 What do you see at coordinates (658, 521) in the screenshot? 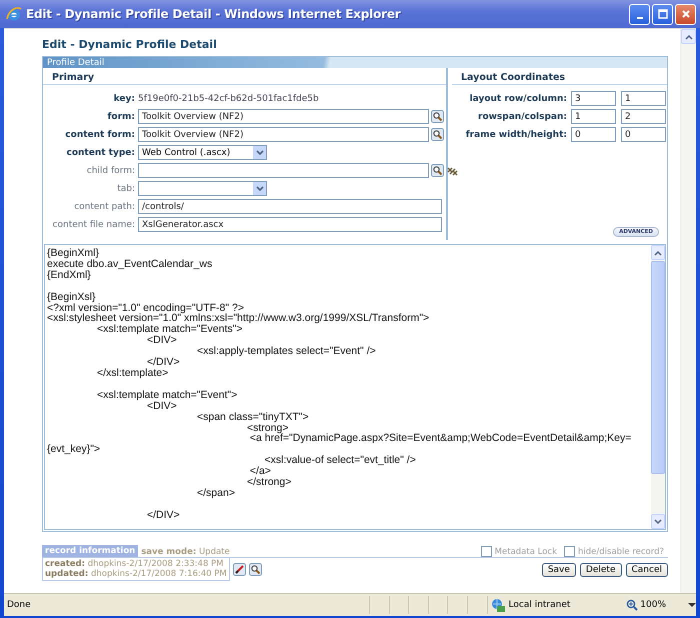
I see `scroll-down-icon` at bounding box center [658, 521].